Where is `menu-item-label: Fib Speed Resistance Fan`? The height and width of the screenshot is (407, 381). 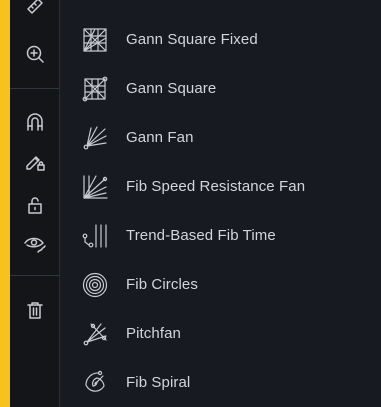
menu-item-label: Fib Speed Resistance Fan is located at coordinates (216, 186).